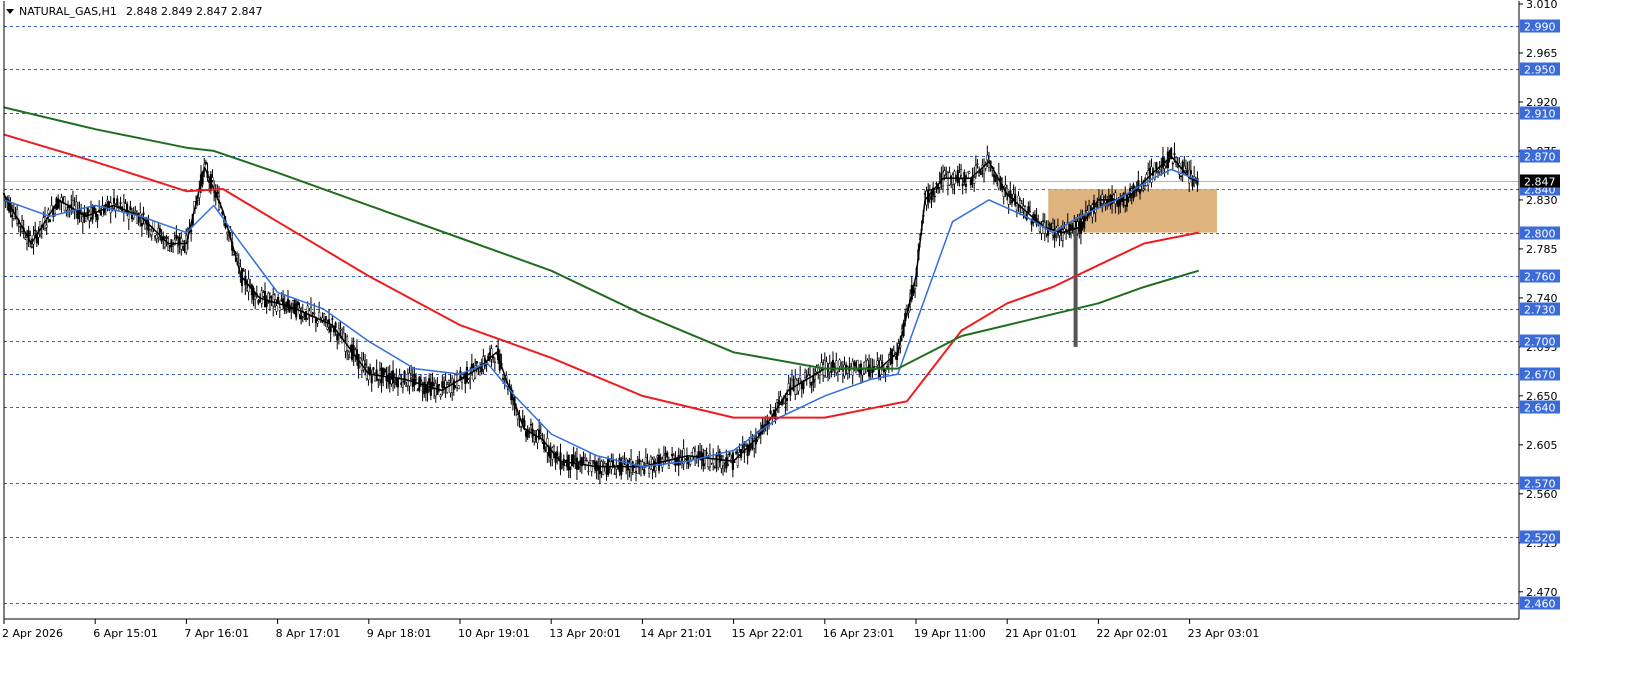  What do you see at coordinates (1132, 633) in the screenshot?
I see `x-tick-label: 22 Apr 02:01` at bounding box center [1132, 633].